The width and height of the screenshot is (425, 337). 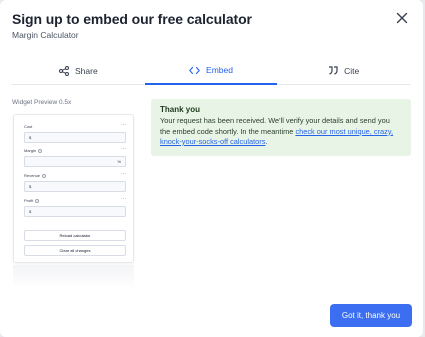 What do you see at coordinates (75, 161) in the screenshot?
I see `preview-input: %` at bounding box center [75, 161].